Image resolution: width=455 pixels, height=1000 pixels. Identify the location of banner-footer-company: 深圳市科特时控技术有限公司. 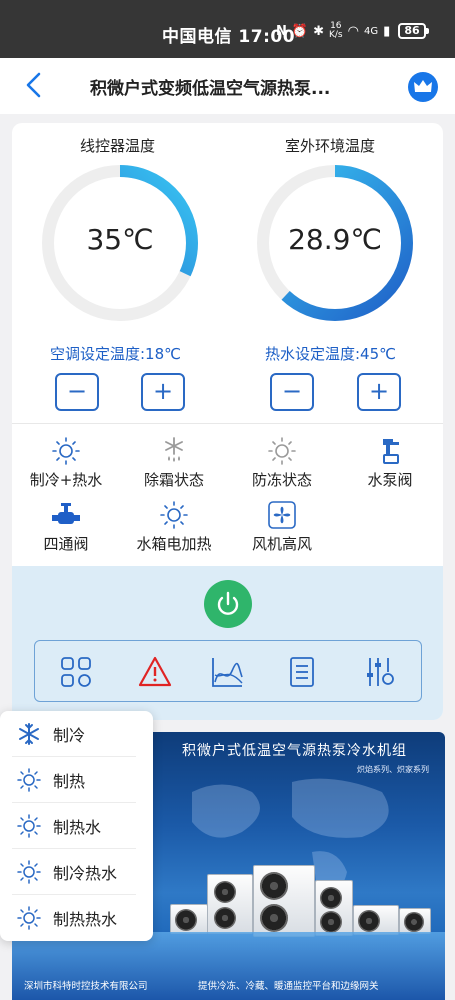
(86, 986).